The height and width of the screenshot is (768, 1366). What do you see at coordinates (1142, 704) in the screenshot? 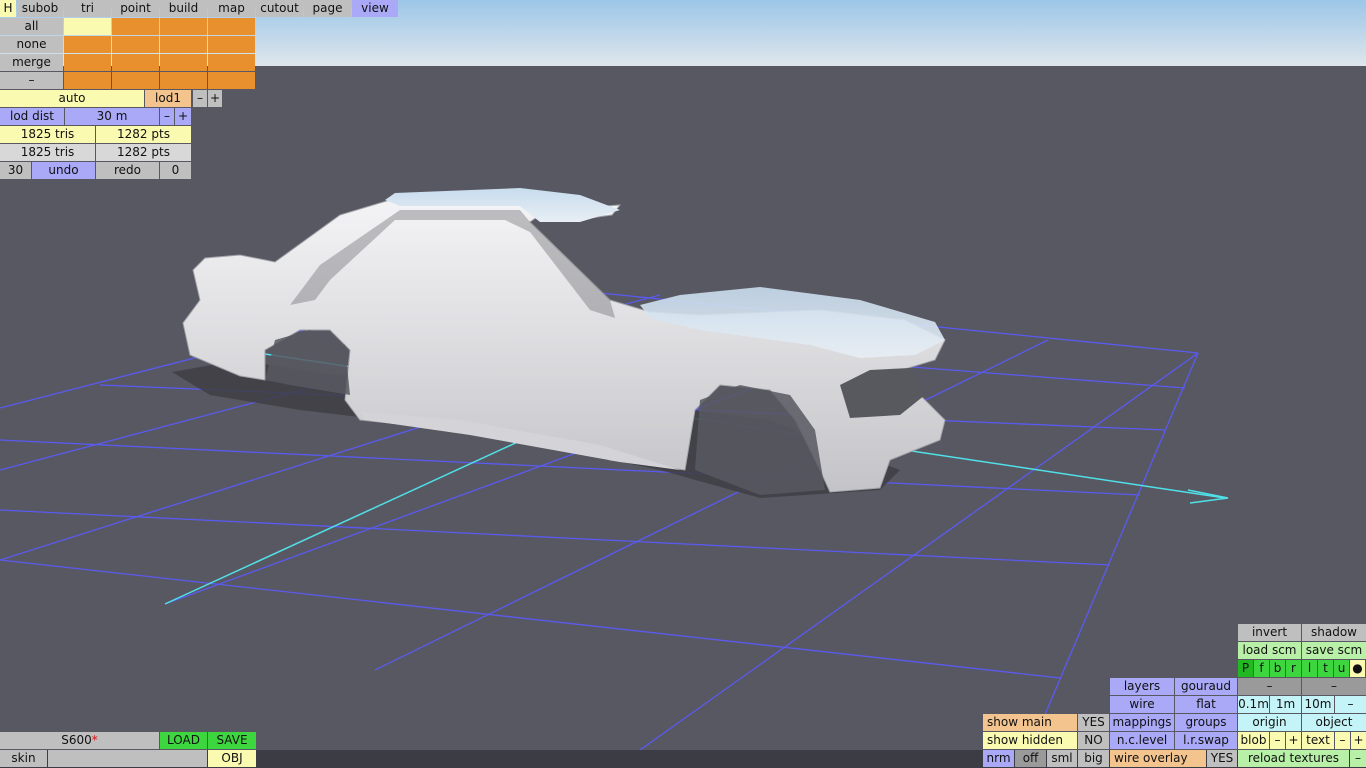
I see `wire-button: wire` at bounding box center [1142, 704].